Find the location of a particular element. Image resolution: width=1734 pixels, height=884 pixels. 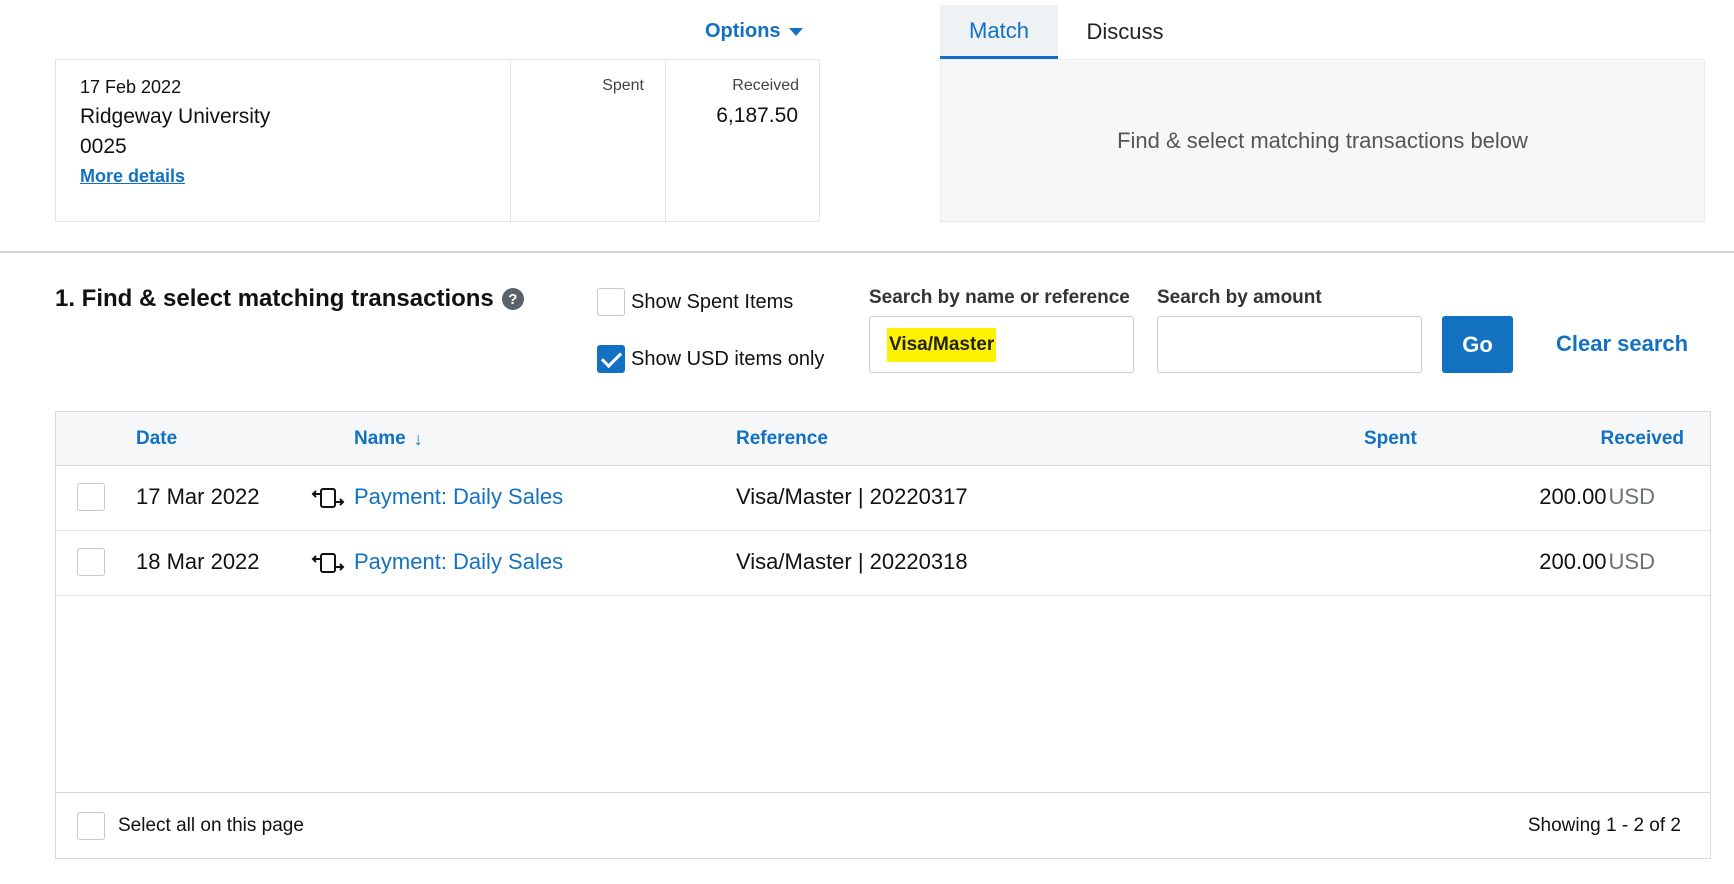

statement-received-label: Received is located at coordinates (765, 85).